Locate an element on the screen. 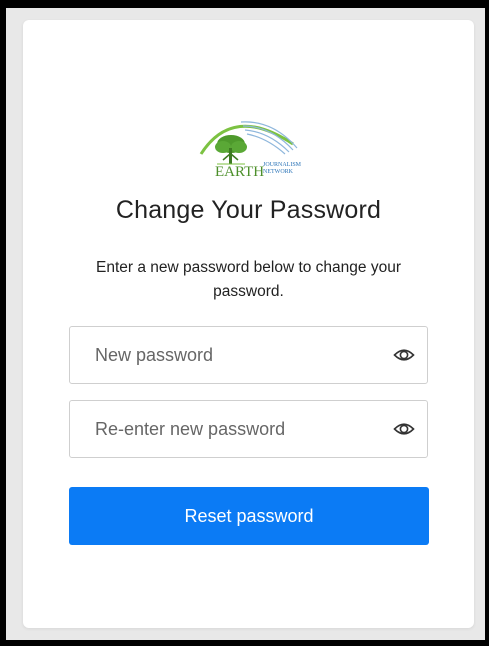 The image size is (489, 646). reenter-password-field is located at coordinates (248, 429).